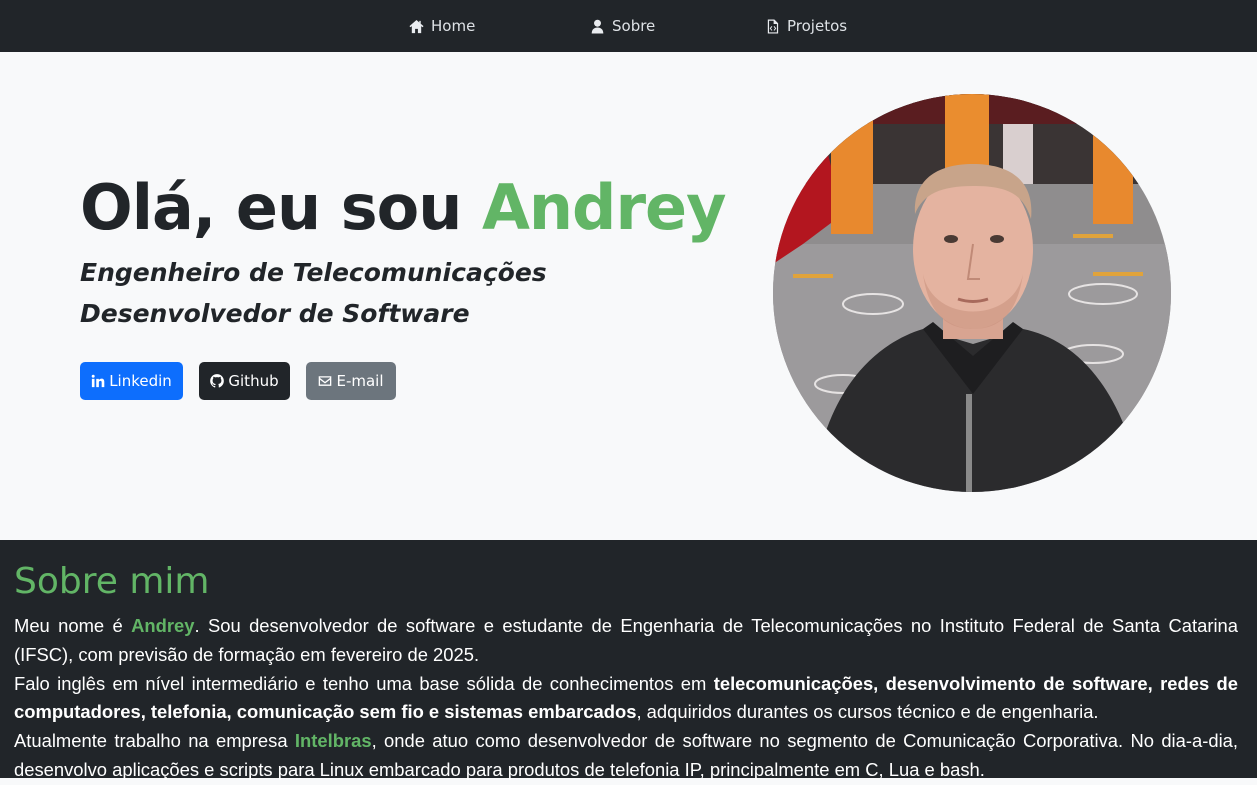 This screenshot has height=785, width=1257. I want to click on about-title: Sobre mim, so click(112, 581).